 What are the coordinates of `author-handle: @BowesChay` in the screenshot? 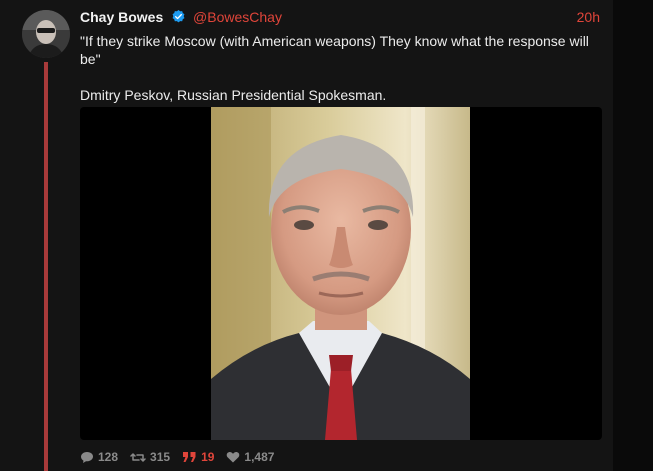 It's located at (237, 17).